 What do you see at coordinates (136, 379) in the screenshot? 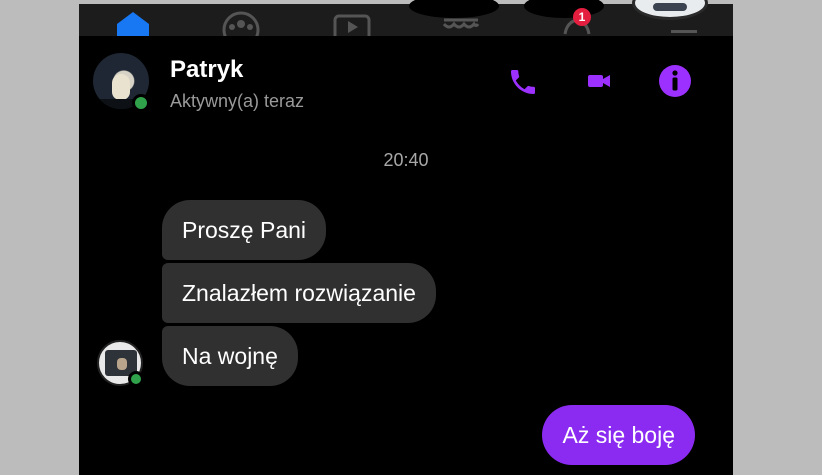
I see `sender-online-indicator` at bounding box center [136, 379].